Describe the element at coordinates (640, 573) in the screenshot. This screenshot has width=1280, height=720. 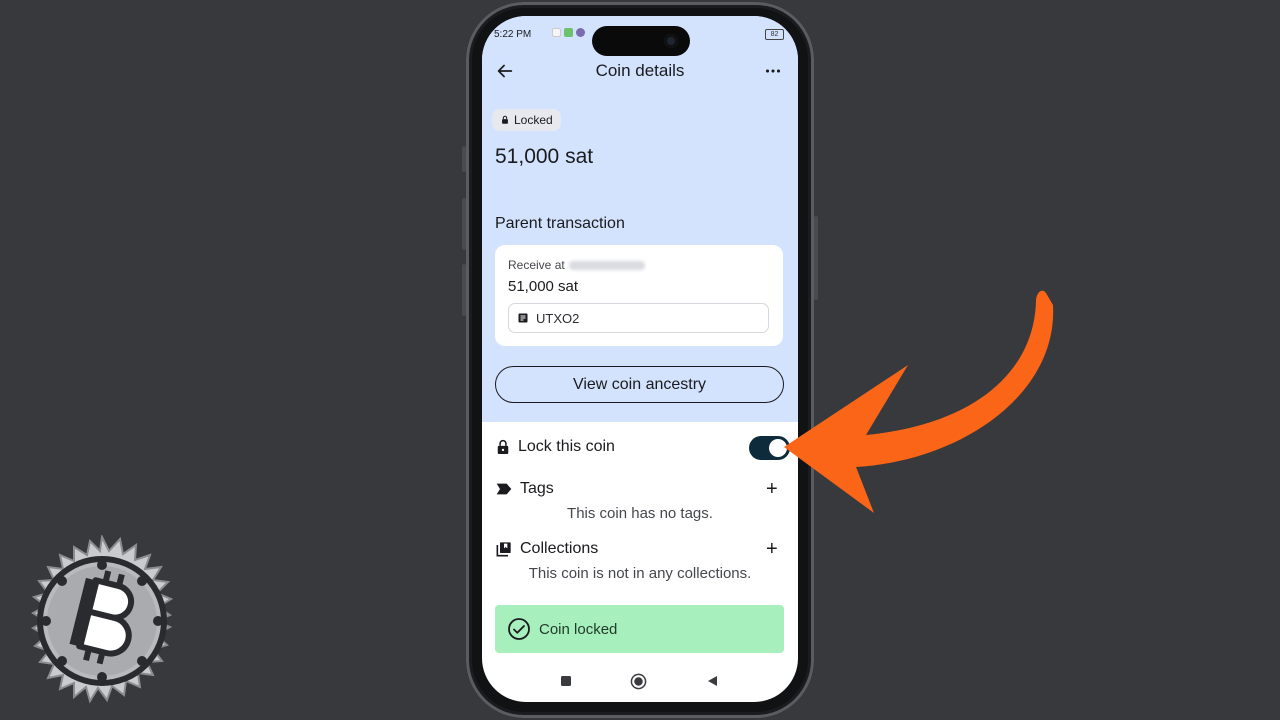
I see `collections-empty-text: This coin is not in any collections.` at that location.